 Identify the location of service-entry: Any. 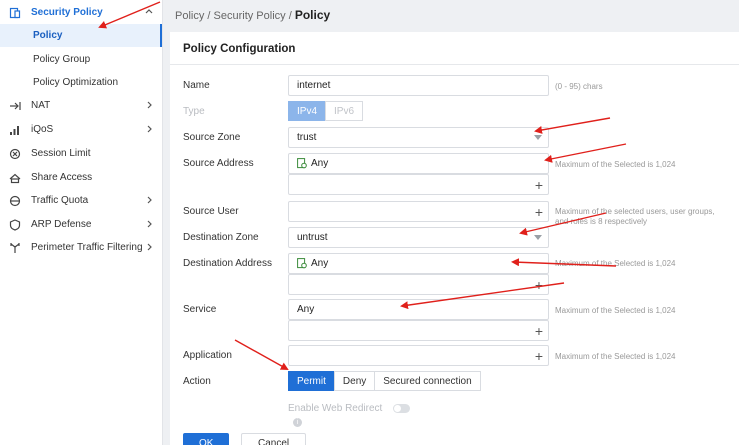
(418, 309).